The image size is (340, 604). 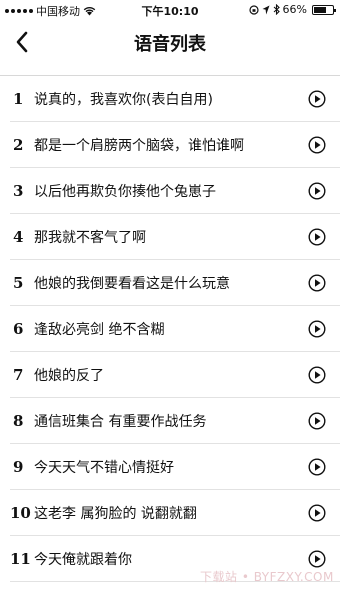 I want to click on item-number: 7, so click(x=18, y=375).